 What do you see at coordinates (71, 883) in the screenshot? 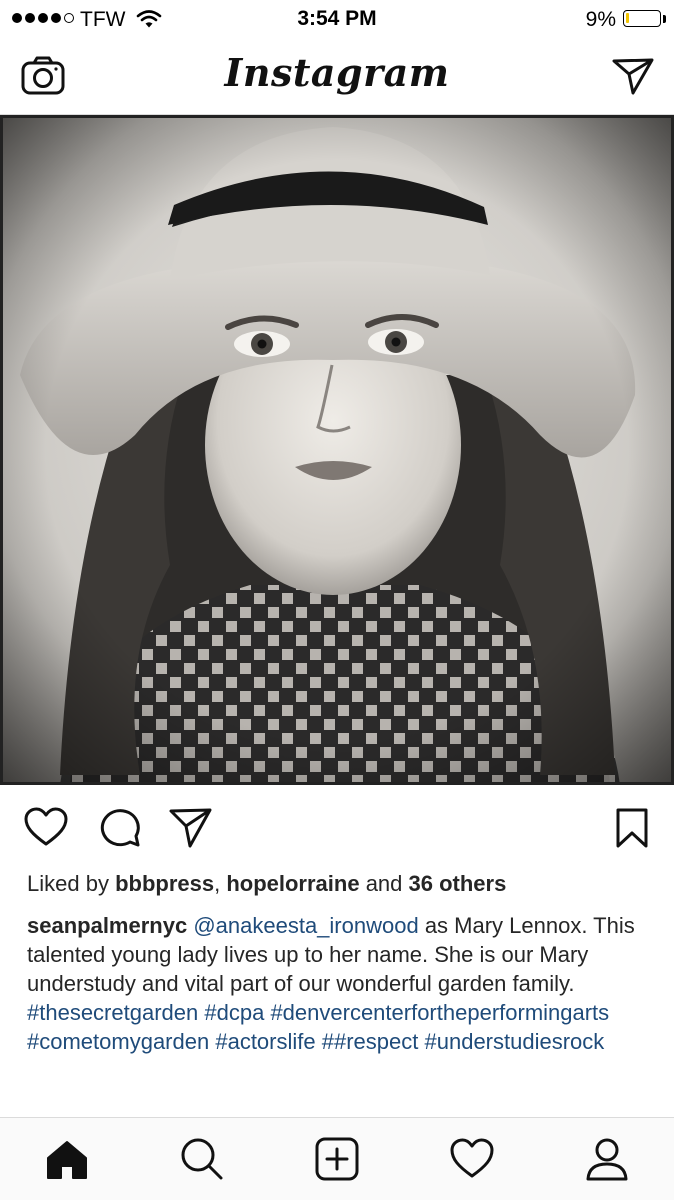
I see `liked-prefix: Liked by` at bounding box center [71, 883].